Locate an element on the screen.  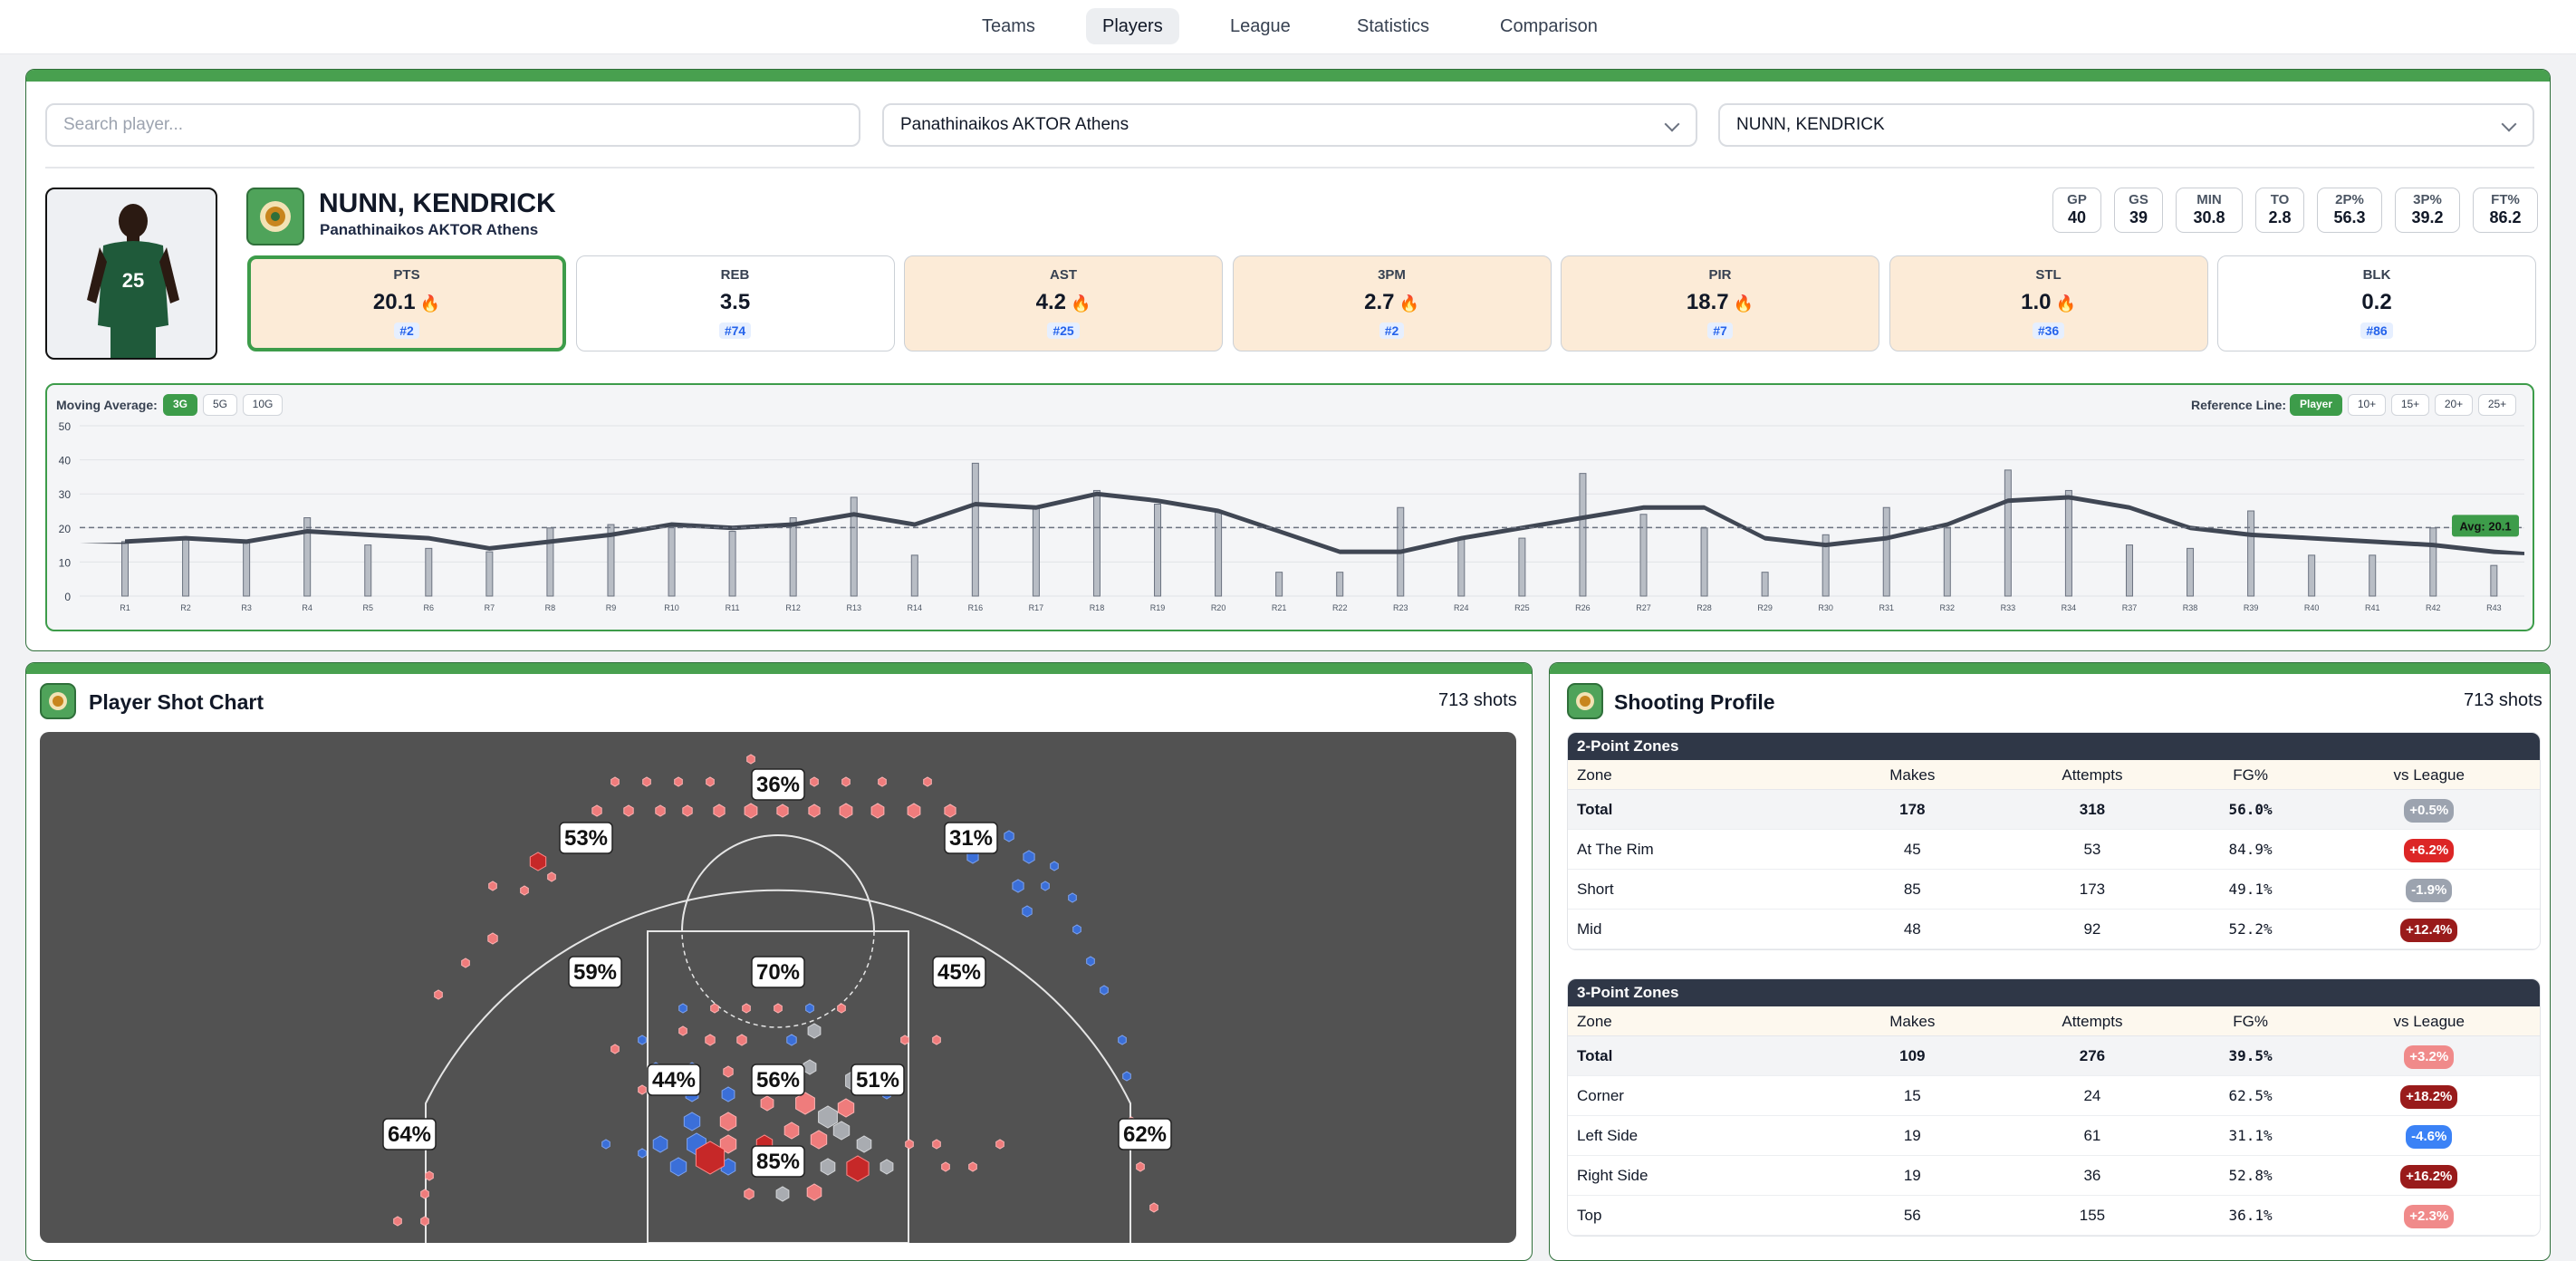
stat-card-pir: PIR 18.7 🔥 #7 is located at coordinates (1720, 303).